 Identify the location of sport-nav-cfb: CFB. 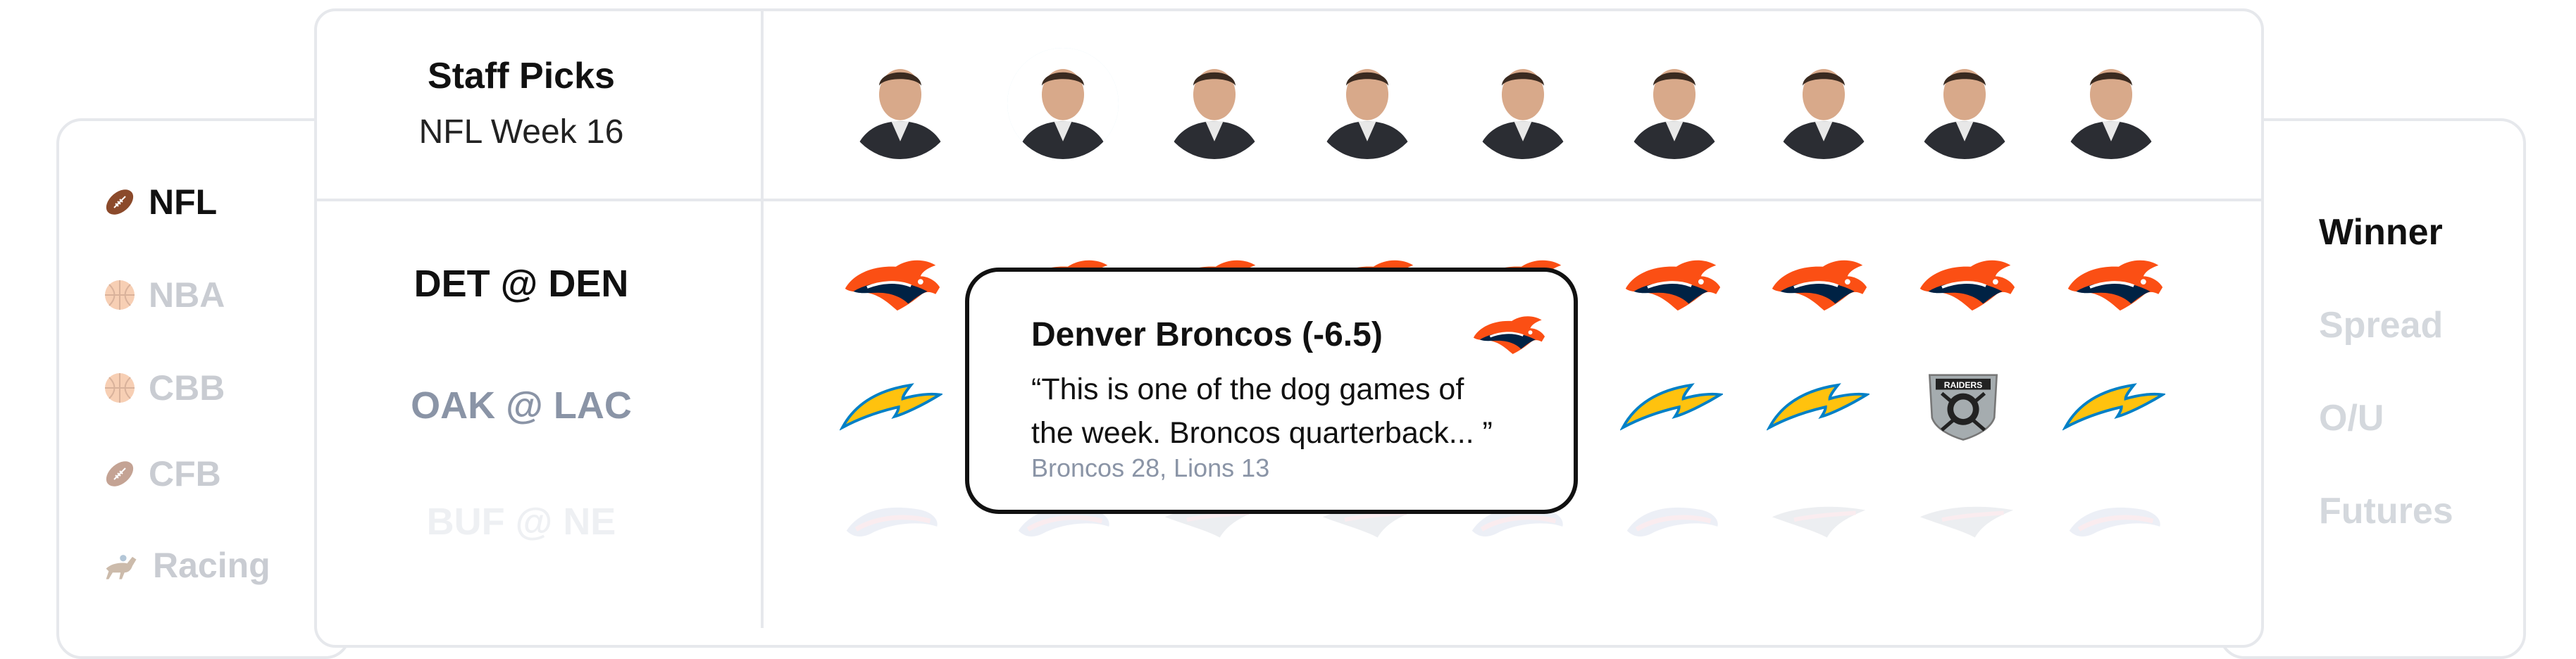
(161, 473).